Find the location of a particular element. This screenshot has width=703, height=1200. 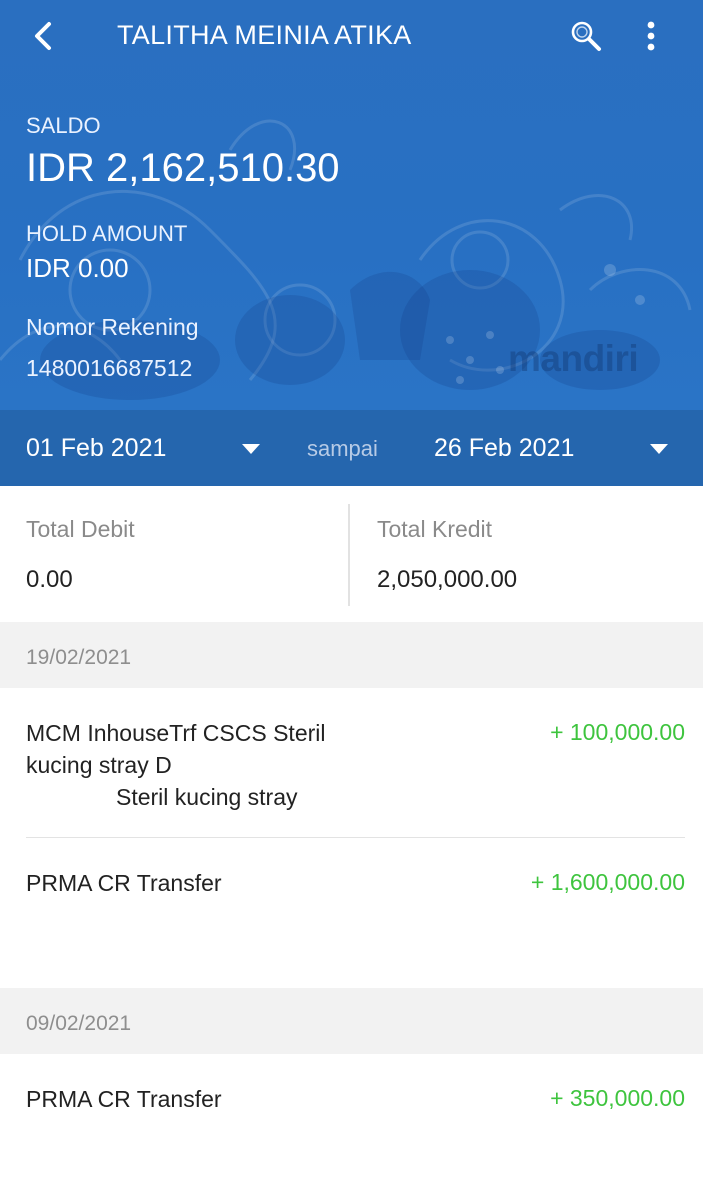

total-kredit-label: Total Kredit is located at coordinates (435, 529).